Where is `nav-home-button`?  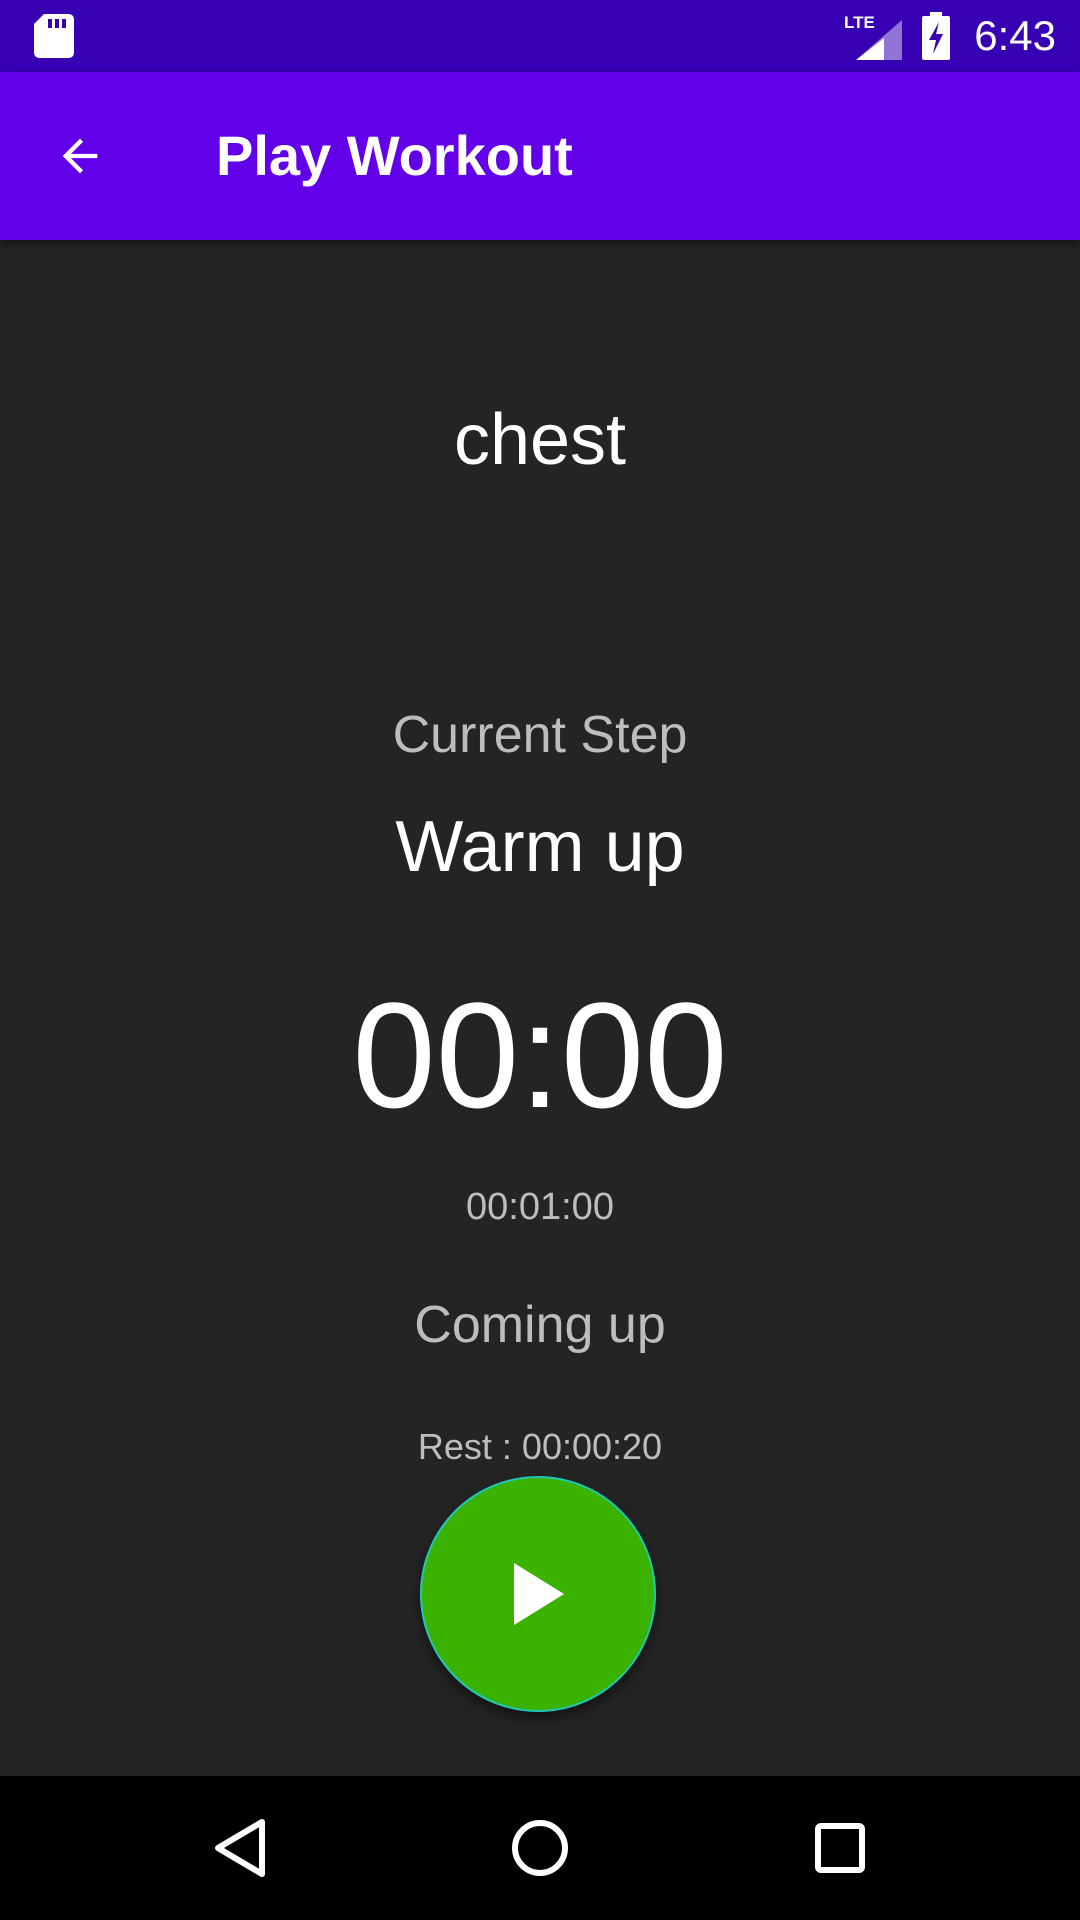 nav-home-button is located at coordinates (540, 1848).